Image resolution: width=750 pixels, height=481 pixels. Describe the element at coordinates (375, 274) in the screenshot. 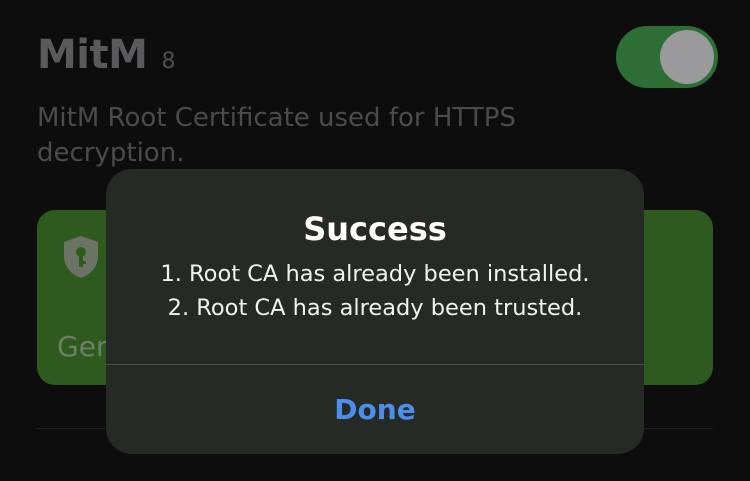

I see `alert-message-line: 1. Root CA has already been installed.` at that location.